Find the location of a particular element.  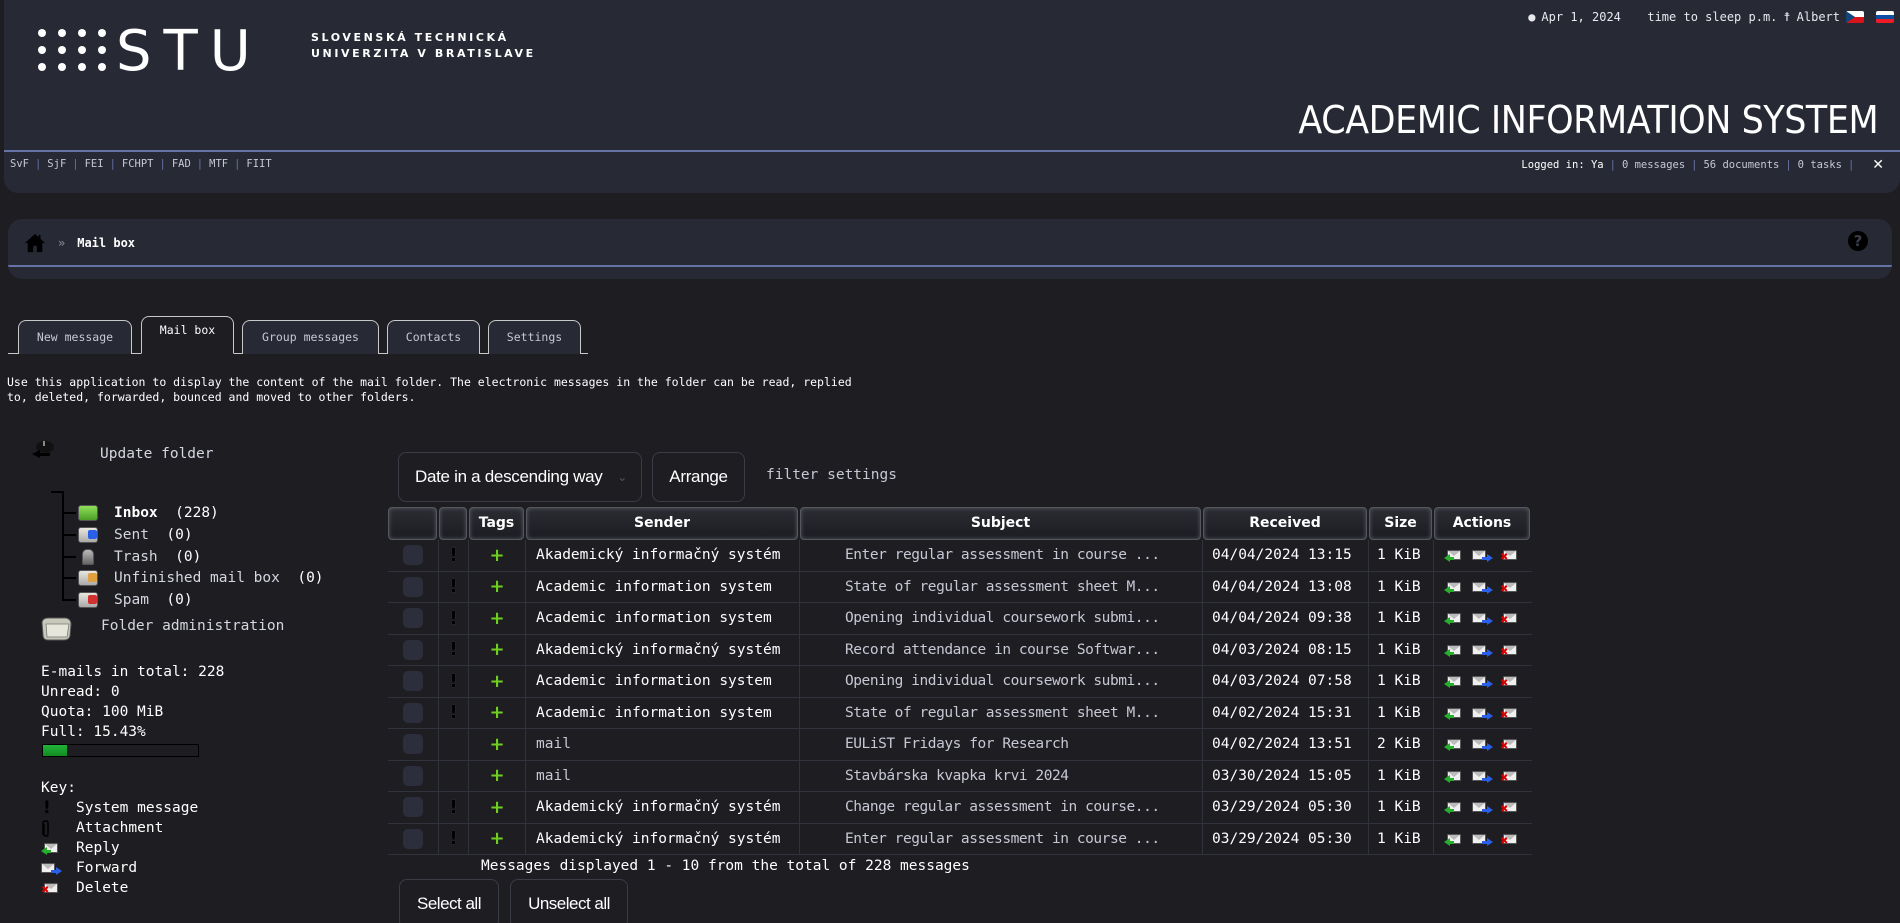

faculty-link: FCHPT is located at coordinates (138, 164).